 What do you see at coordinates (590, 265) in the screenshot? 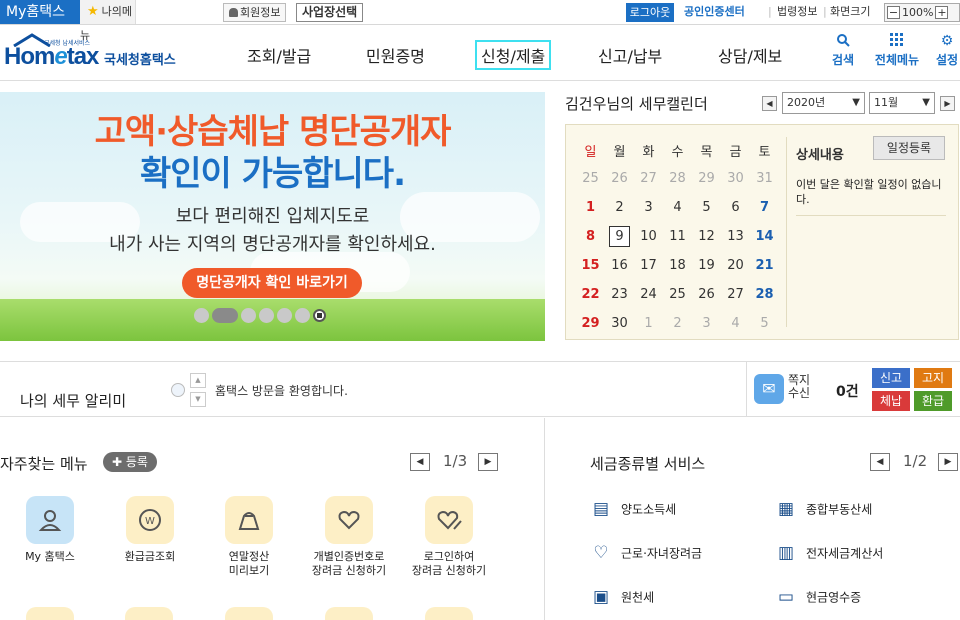
I see `calendar-day: 15` at bounding box center [590, 265].